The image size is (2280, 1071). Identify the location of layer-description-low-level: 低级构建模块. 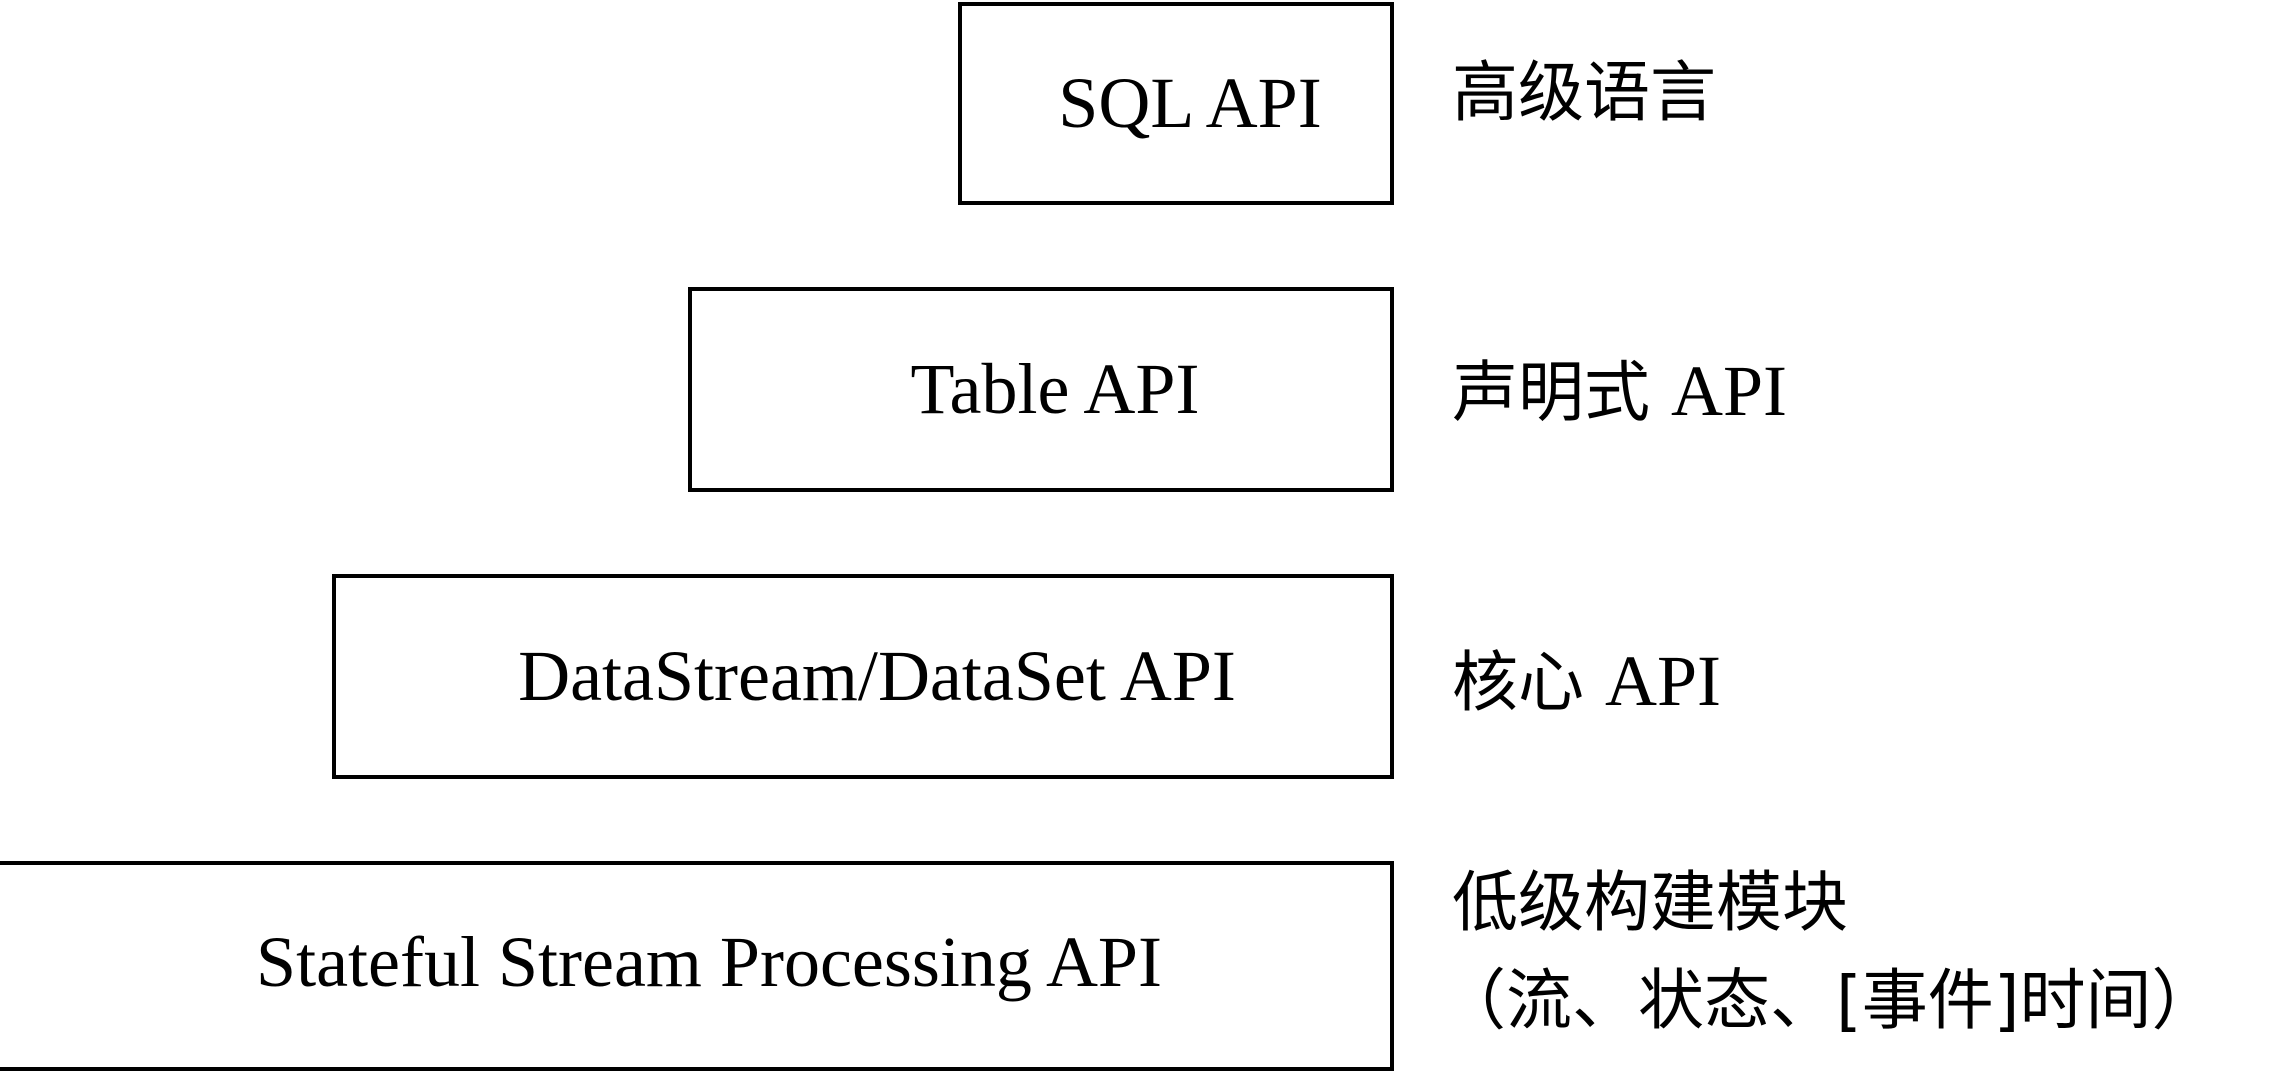
(1650, 903).